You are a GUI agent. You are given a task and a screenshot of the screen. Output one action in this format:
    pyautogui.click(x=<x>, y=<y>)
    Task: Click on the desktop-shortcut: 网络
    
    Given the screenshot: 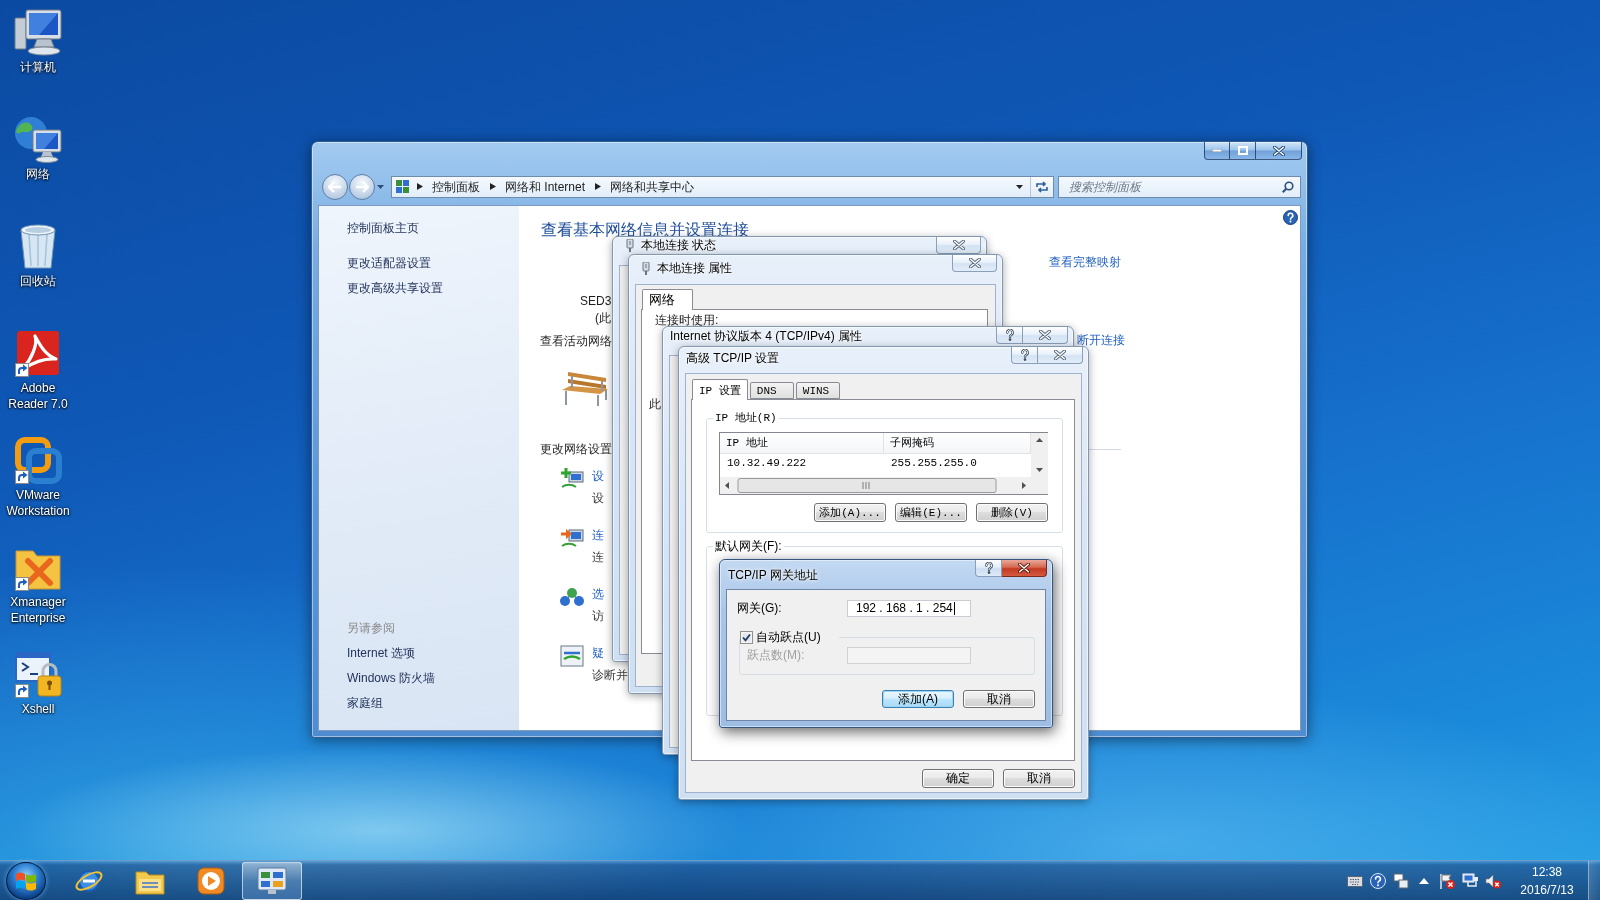 What is the action you would take?
    pyautogui.click(x=38, y=148)
    